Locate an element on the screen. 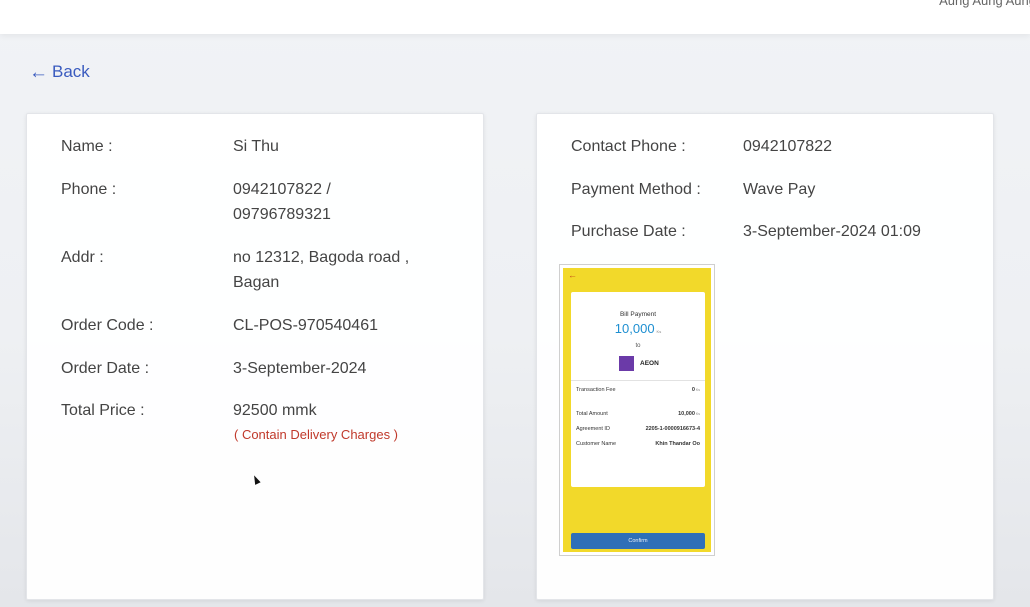  receipt-customer-label: Customer Name is located at coordinates (596, 444).